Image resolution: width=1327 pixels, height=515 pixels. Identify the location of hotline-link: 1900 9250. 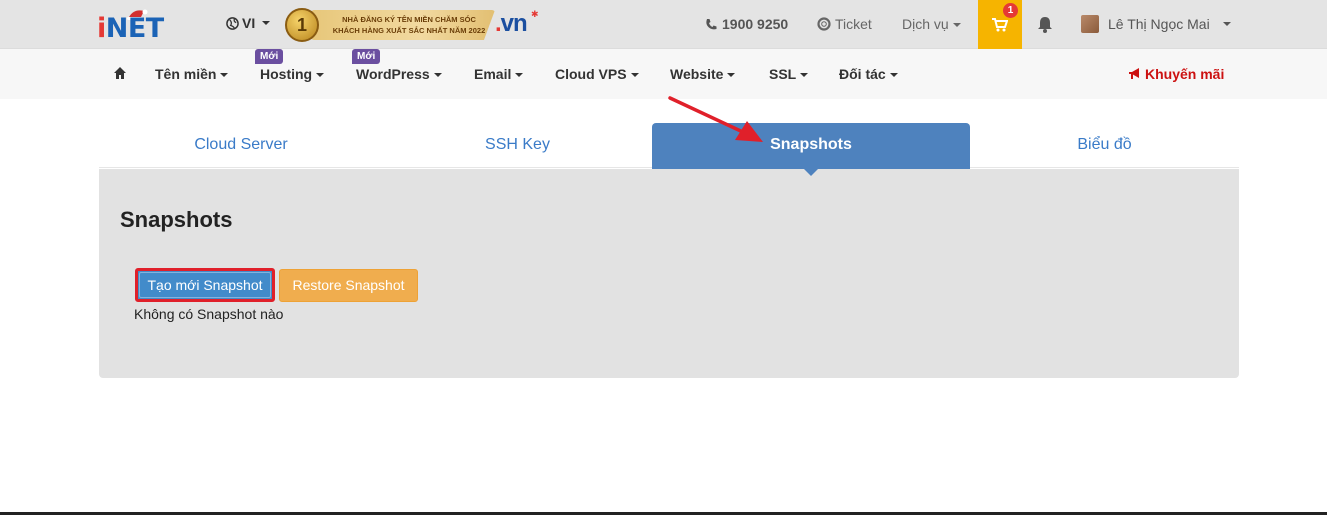
(746, 24).